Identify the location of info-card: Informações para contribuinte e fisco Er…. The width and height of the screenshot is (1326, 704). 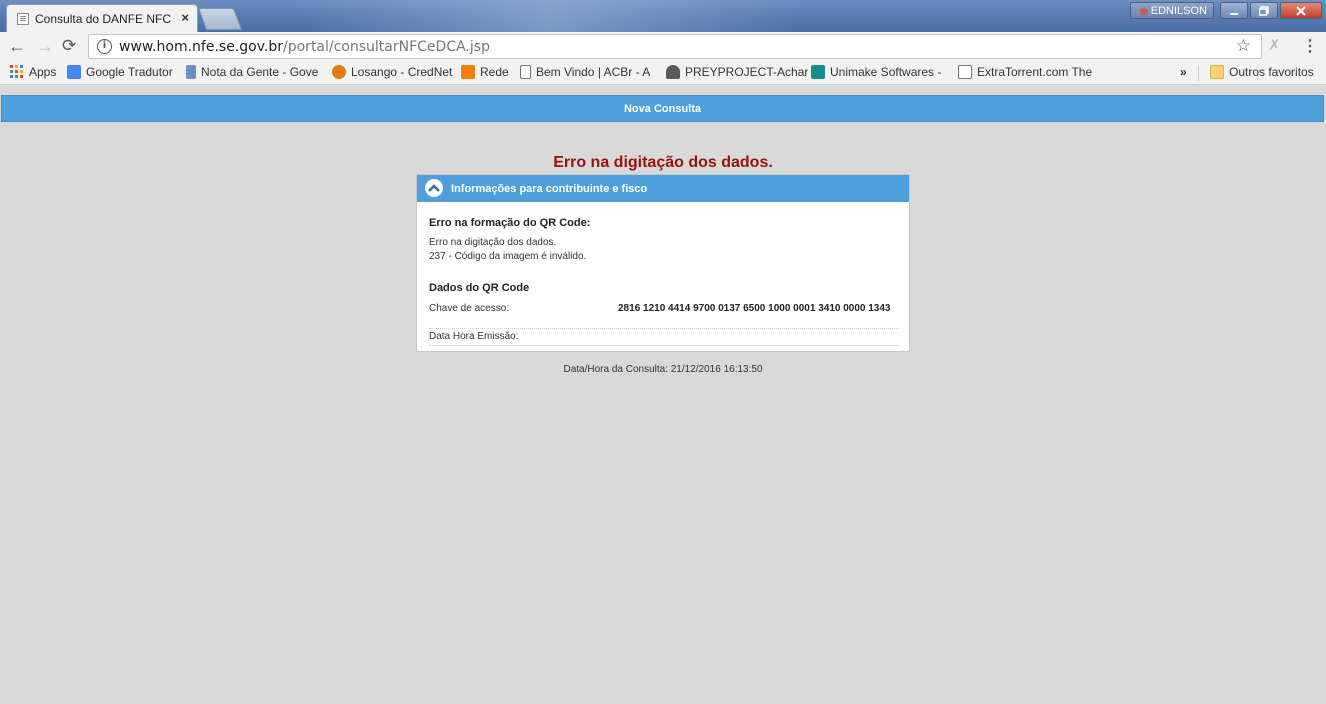
(663, 263).